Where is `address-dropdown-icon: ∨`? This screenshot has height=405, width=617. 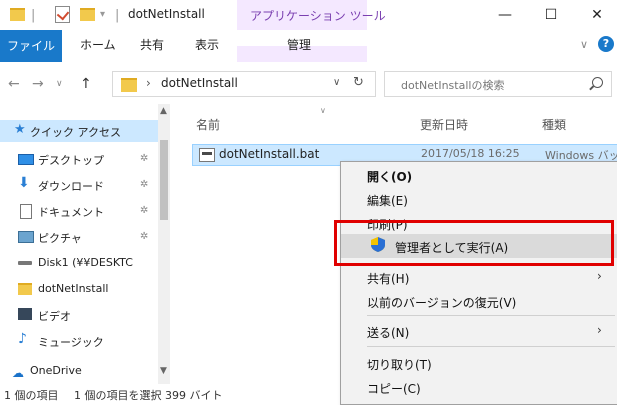
address-dropdown-icon: ∨ is located at coordinates (336, 82).